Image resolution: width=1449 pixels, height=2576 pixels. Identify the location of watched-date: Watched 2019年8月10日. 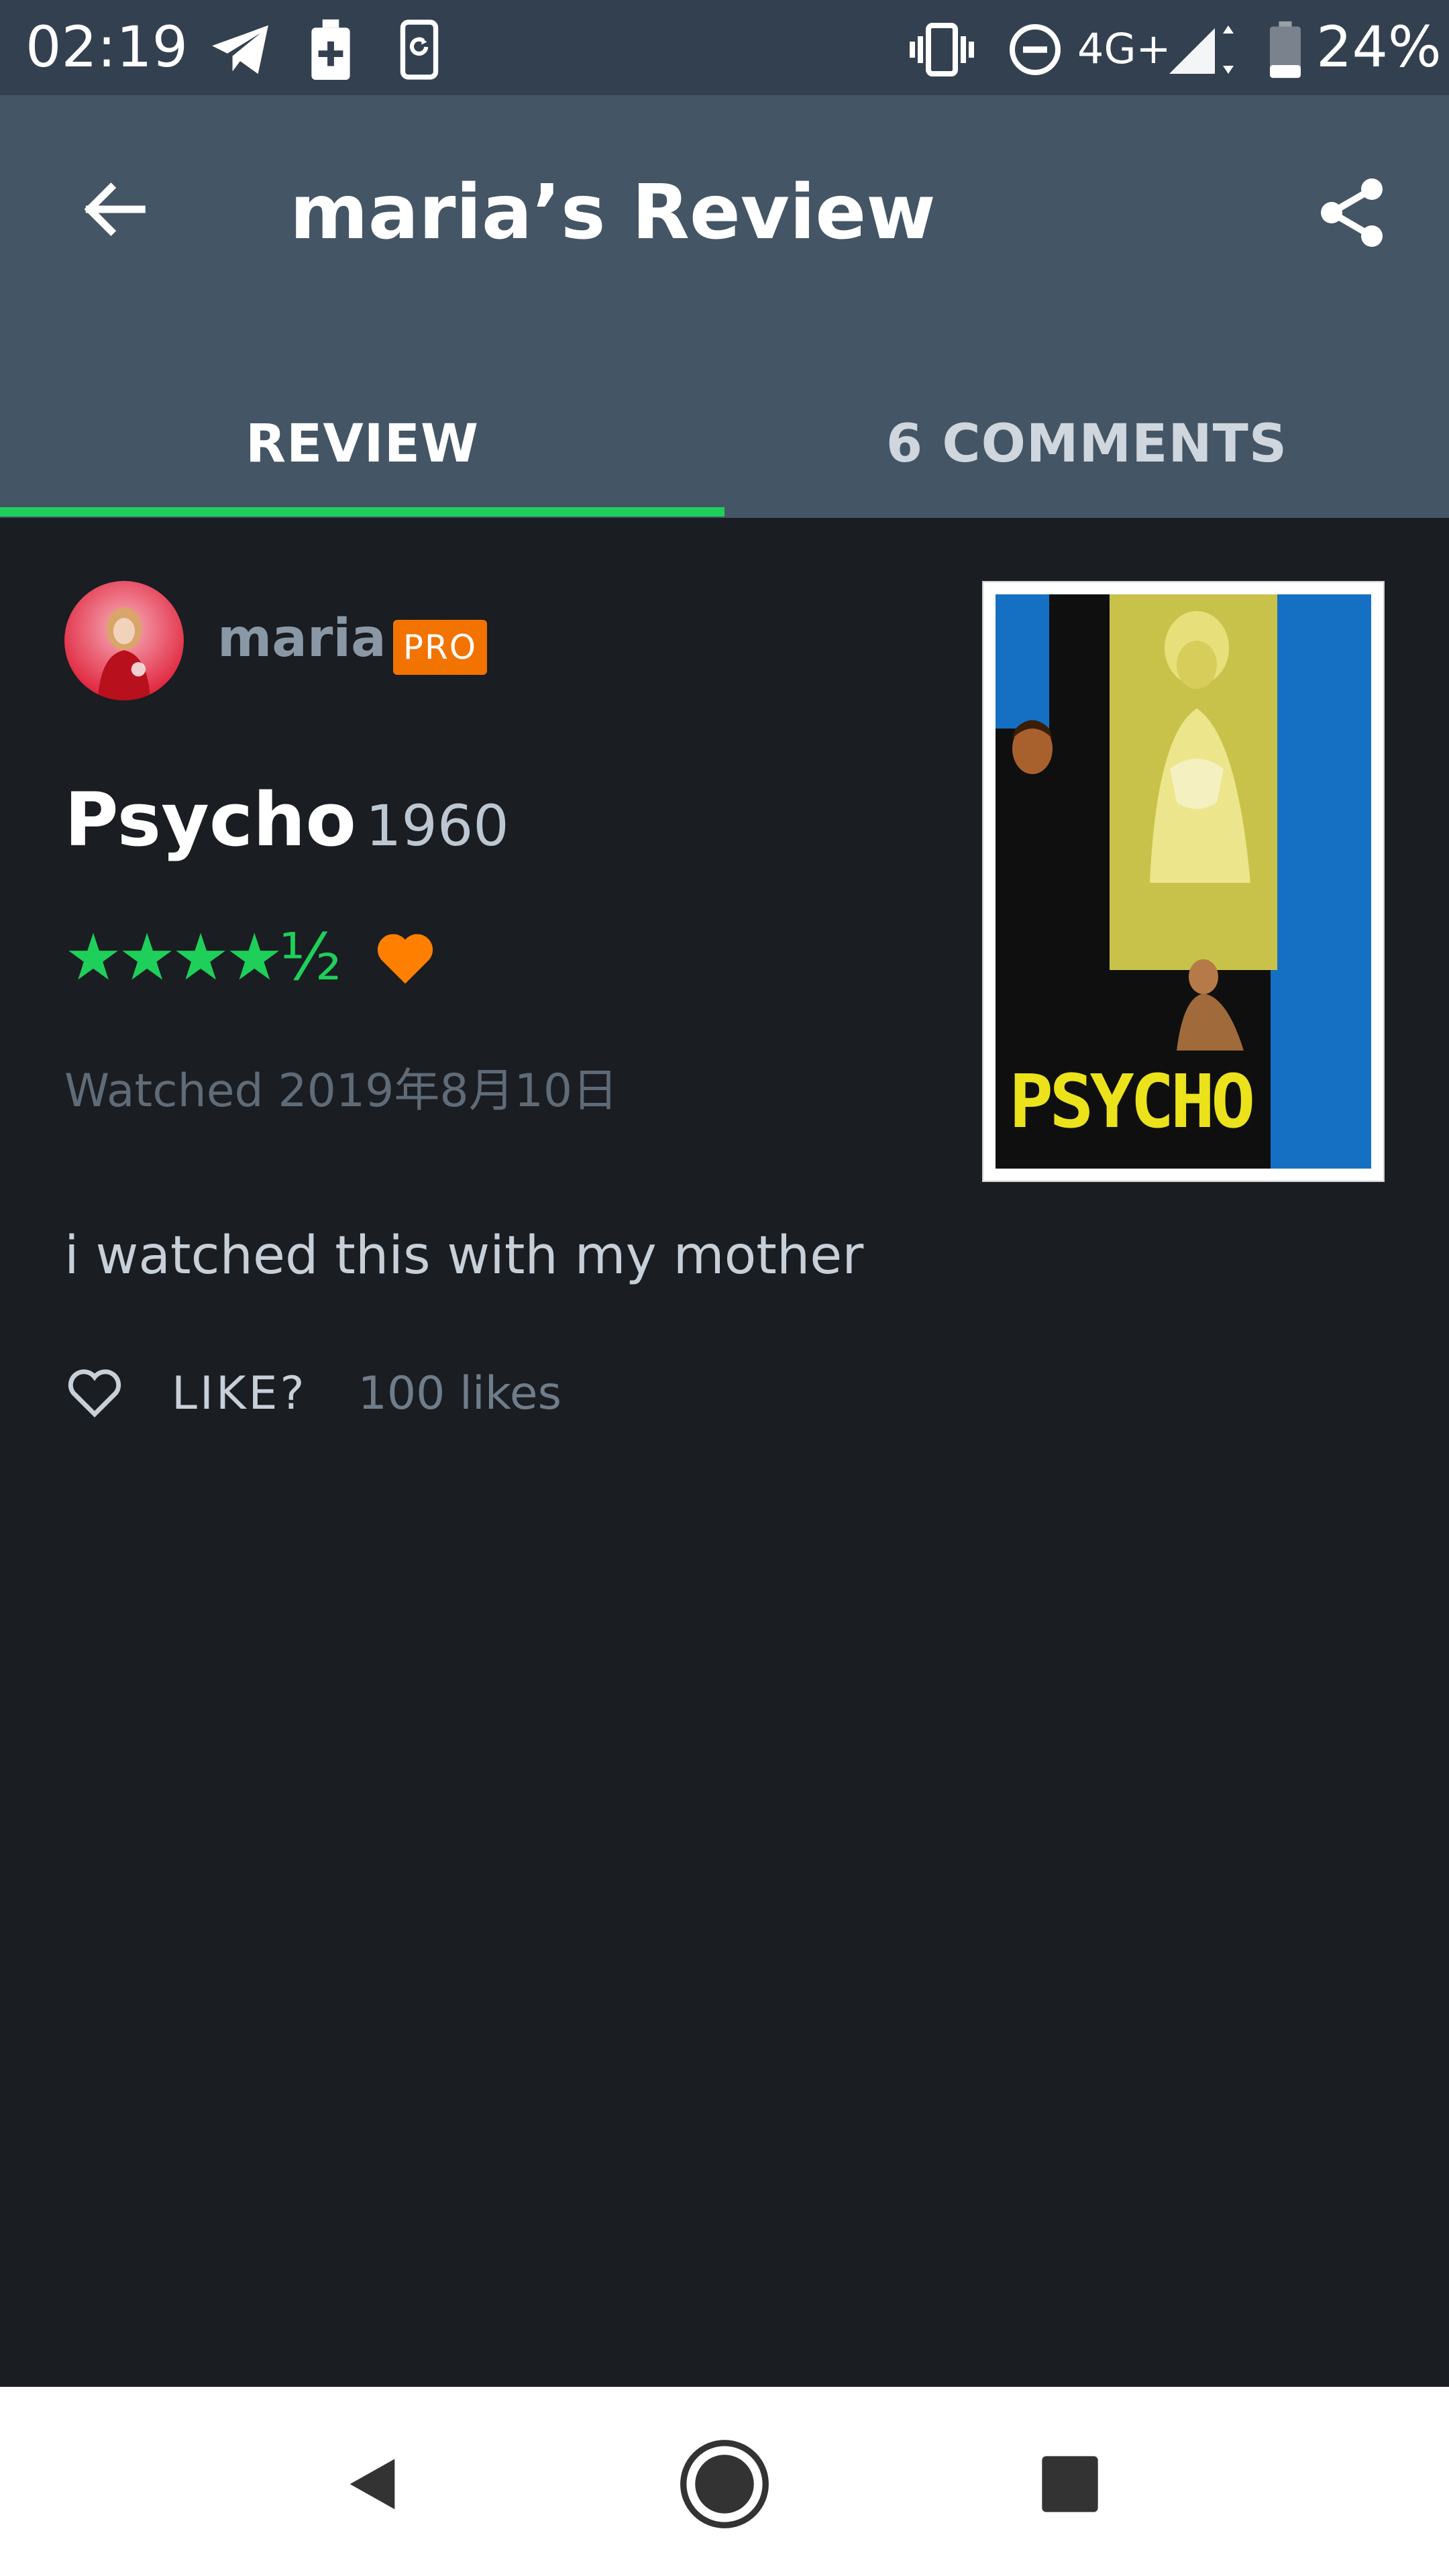
(341, 1091).